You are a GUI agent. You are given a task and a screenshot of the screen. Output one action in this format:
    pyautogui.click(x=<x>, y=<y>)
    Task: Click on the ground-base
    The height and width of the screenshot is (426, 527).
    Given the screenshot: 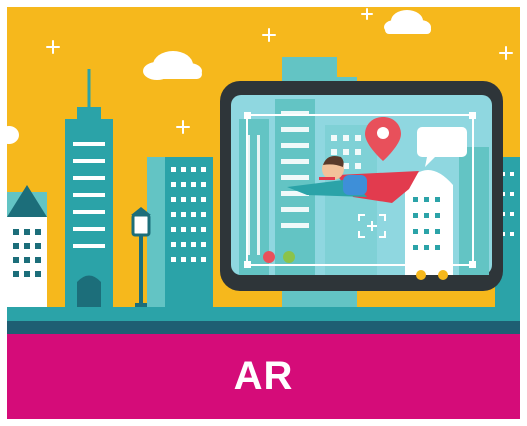 What is the action you would take?
    pyautogui.click(x=263, y=327)
    